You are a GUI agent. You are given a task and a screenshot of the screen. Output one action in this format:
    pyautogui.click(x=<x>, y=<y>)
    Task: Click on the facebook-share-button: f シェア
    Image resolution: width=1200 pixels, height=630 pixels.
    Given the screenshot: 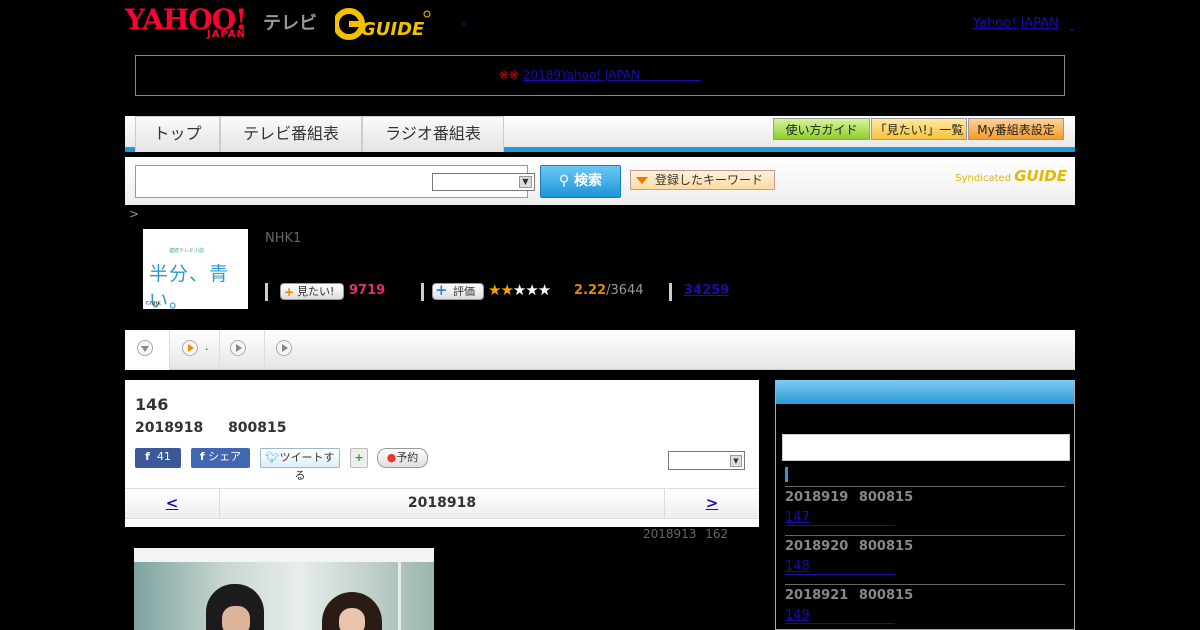 What is the action you would take?
    pyautogui.click(x=220, y=458)
    